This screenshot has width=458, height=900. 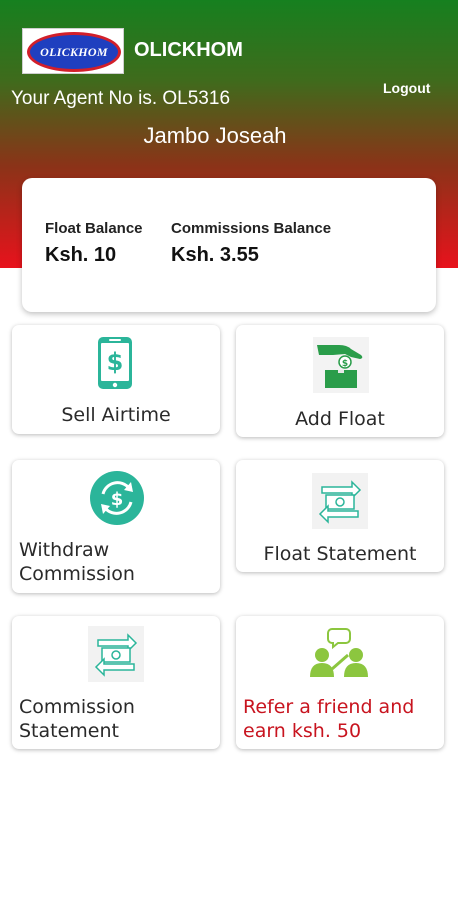 What do you see at coordinates (121, 98) in the screenshot?
I see `agent-number: Your Agent No is. OL5316` at bounding box center [121, 98].